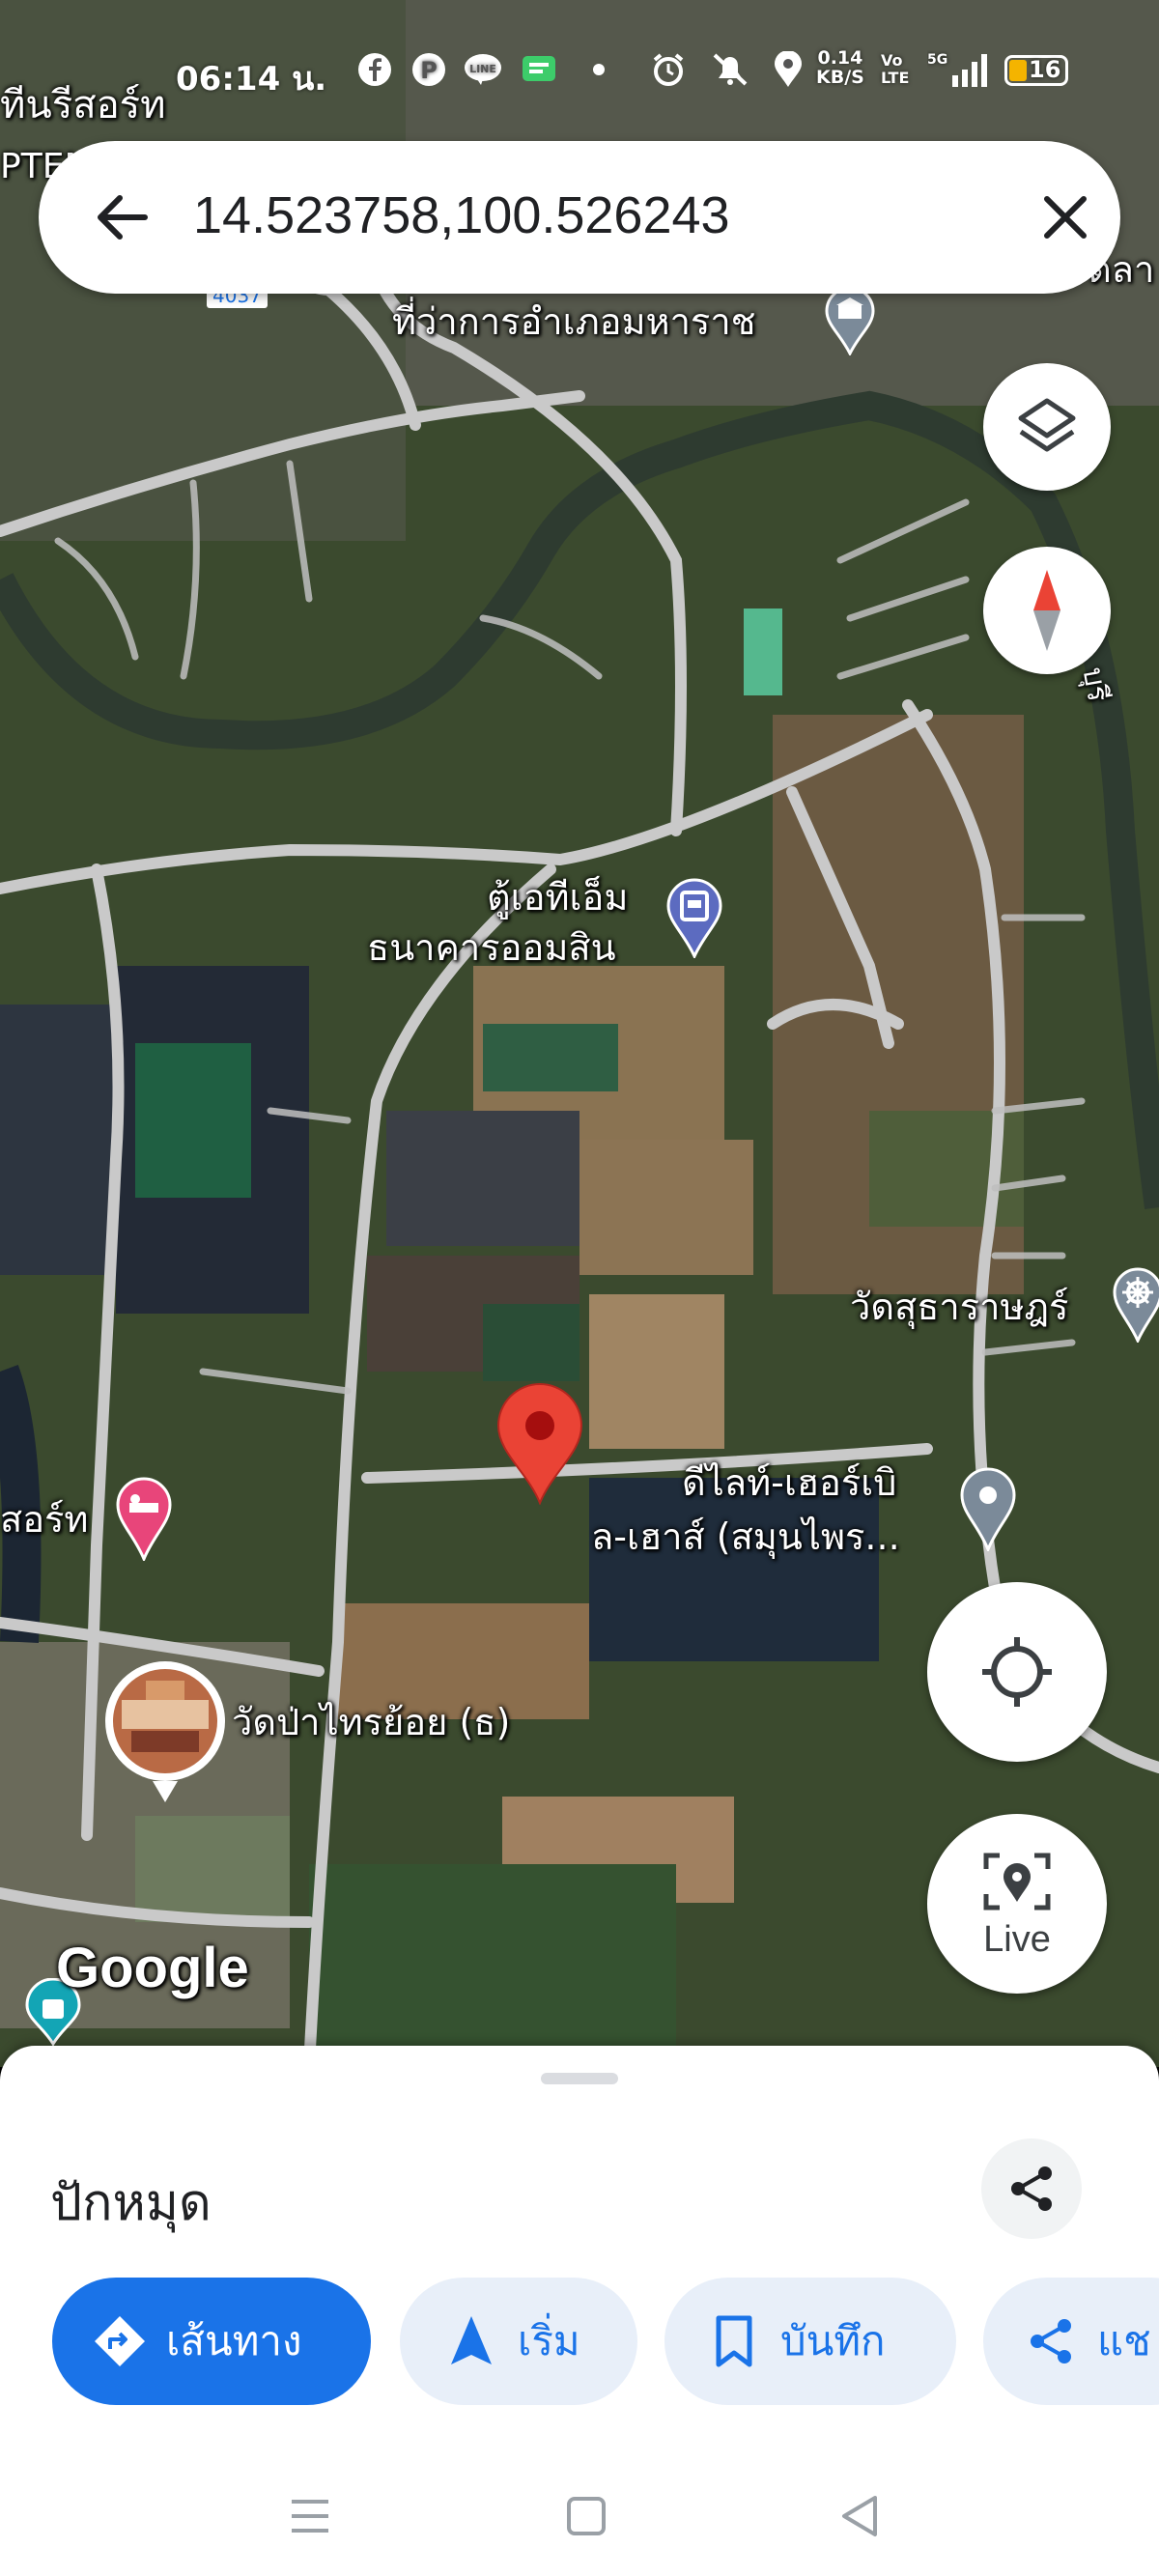 The image size is (1159, 2576). Describe the element at coordinates (895, 69) in the screenshot. I see `volte-indicator: Vo LTE` at that location.